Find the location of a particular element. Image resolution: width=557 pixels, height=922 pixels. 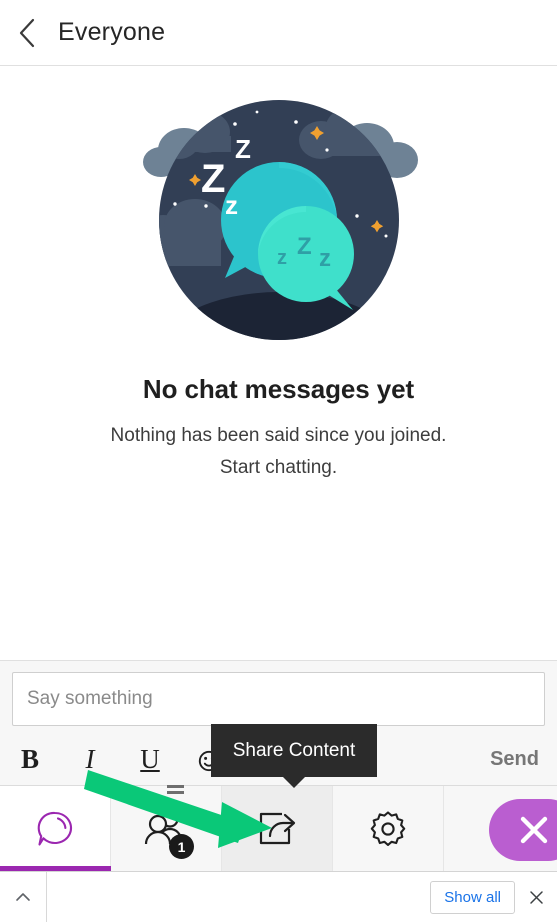

underline-button: U is located at coordinates (150, 759).